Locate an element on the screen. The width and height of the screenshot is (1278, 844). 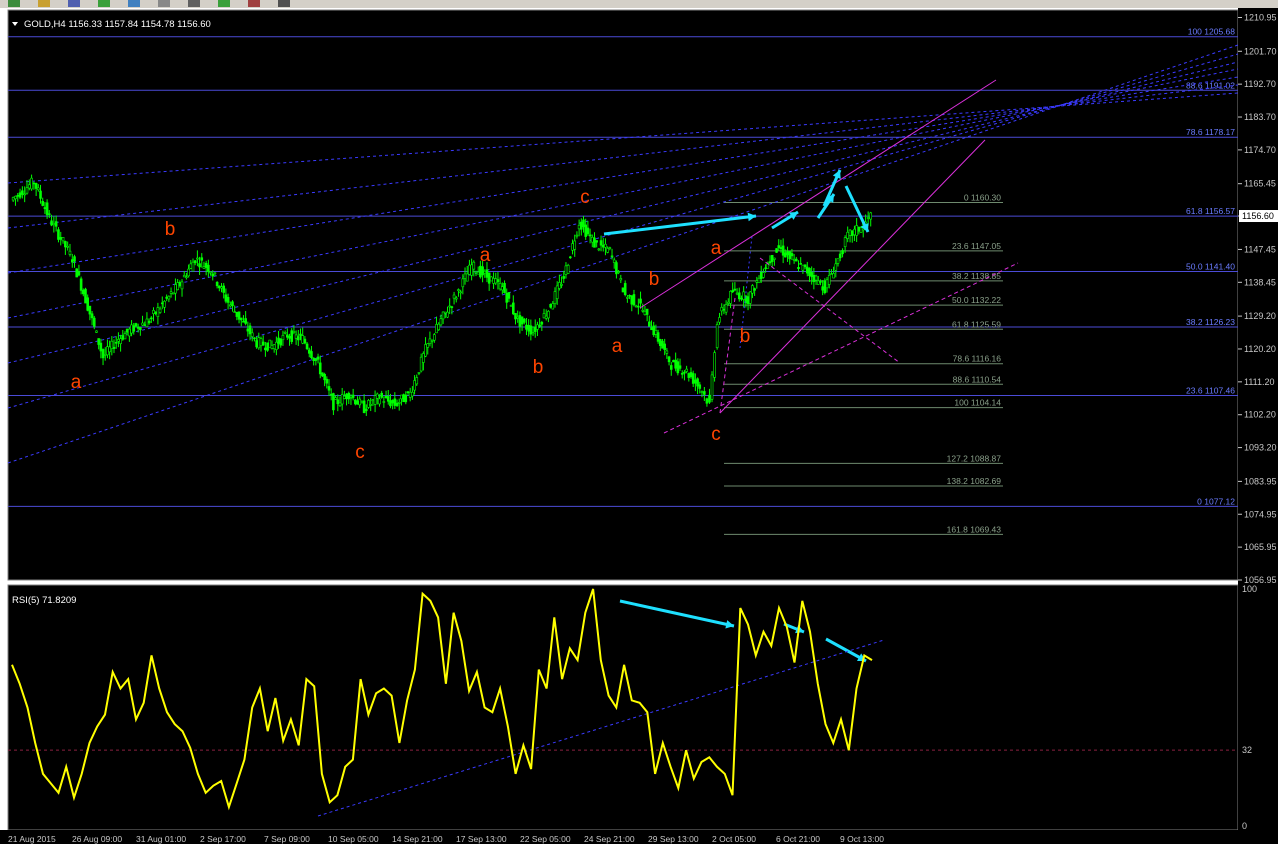
rsi-tick-label: 100 is located at coordinates (1249, 589).